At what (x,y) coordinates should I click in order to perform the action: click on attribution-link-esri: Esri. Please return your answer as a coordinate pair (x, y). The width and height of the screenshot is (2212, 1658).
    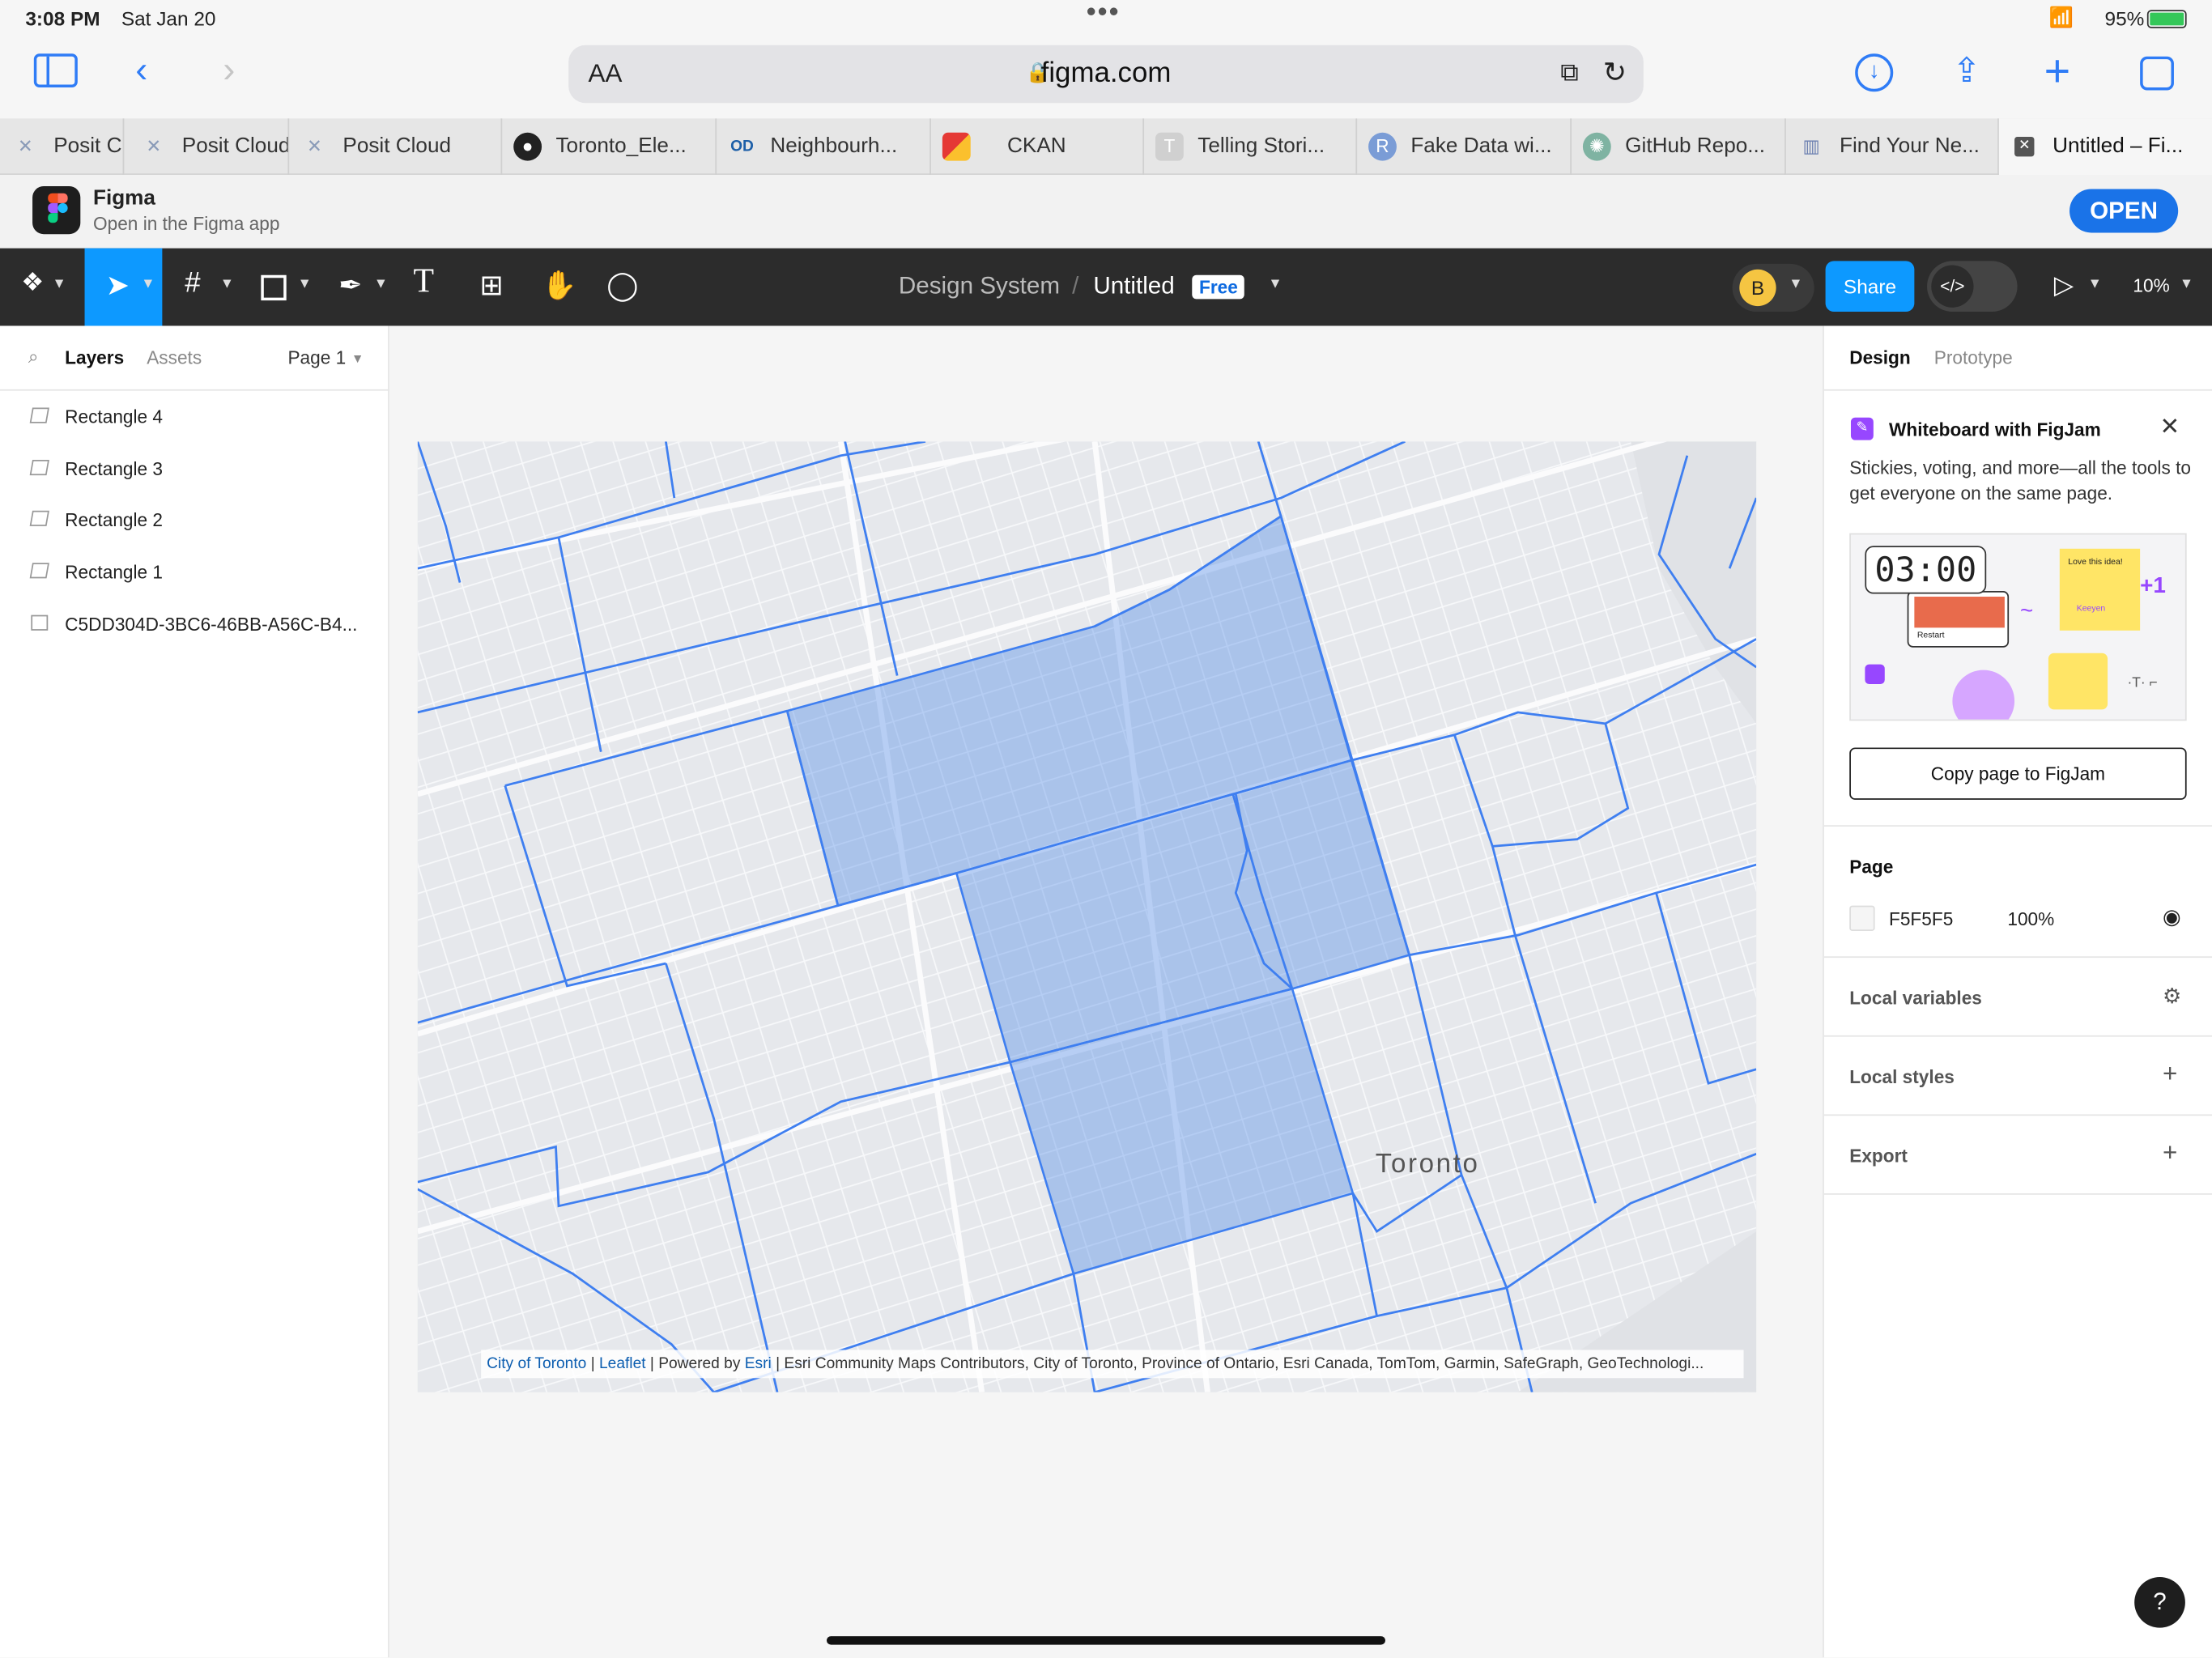
    Looking at the image, I should click on (758, 1363).